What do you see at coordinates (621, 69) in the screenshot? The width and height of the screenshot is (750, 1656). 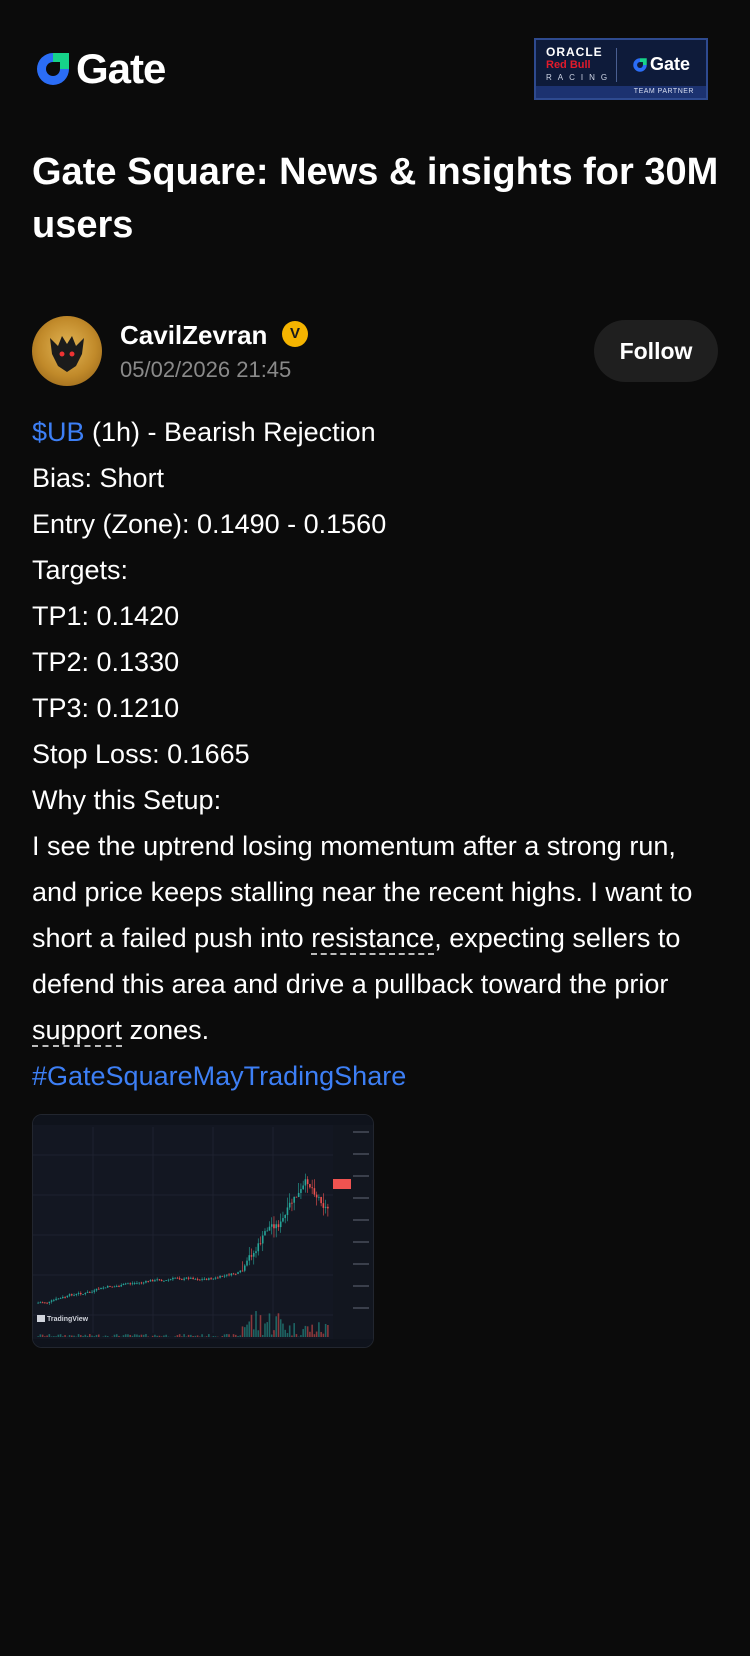 I see `team-partner-badge: ORACLE Red Bull RACING Gate TEAM PARTNER` at bounding box center [621, 69].